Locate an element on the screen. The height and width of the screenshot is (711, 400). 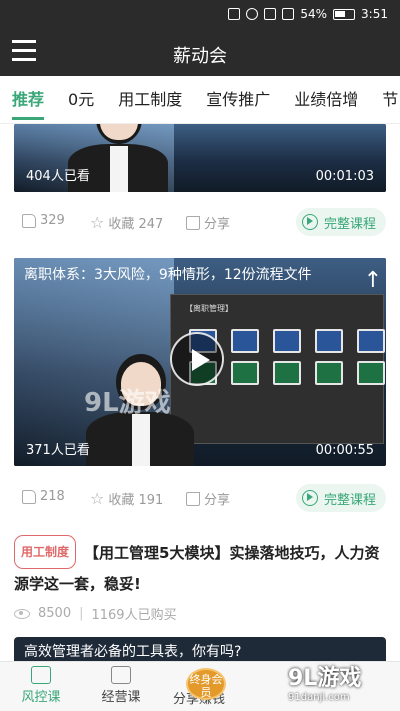
watermark-logo: 9L游戏 is located at coordinates (325, 678).